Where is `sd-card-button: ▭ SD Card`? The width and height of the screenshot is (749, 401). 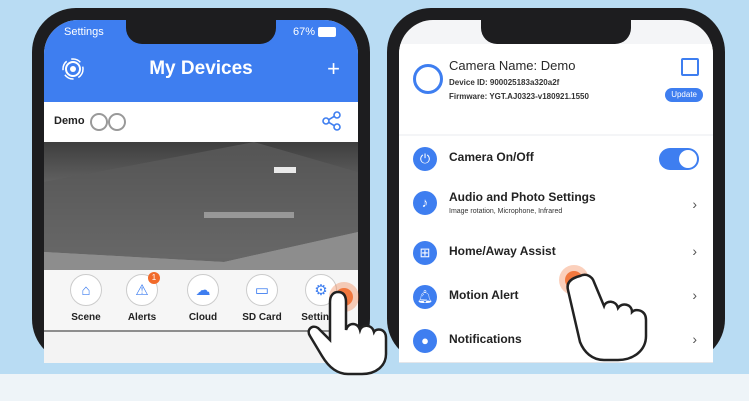 sd-card-button: ▭ SD Card is located at coordinates (262, 296).